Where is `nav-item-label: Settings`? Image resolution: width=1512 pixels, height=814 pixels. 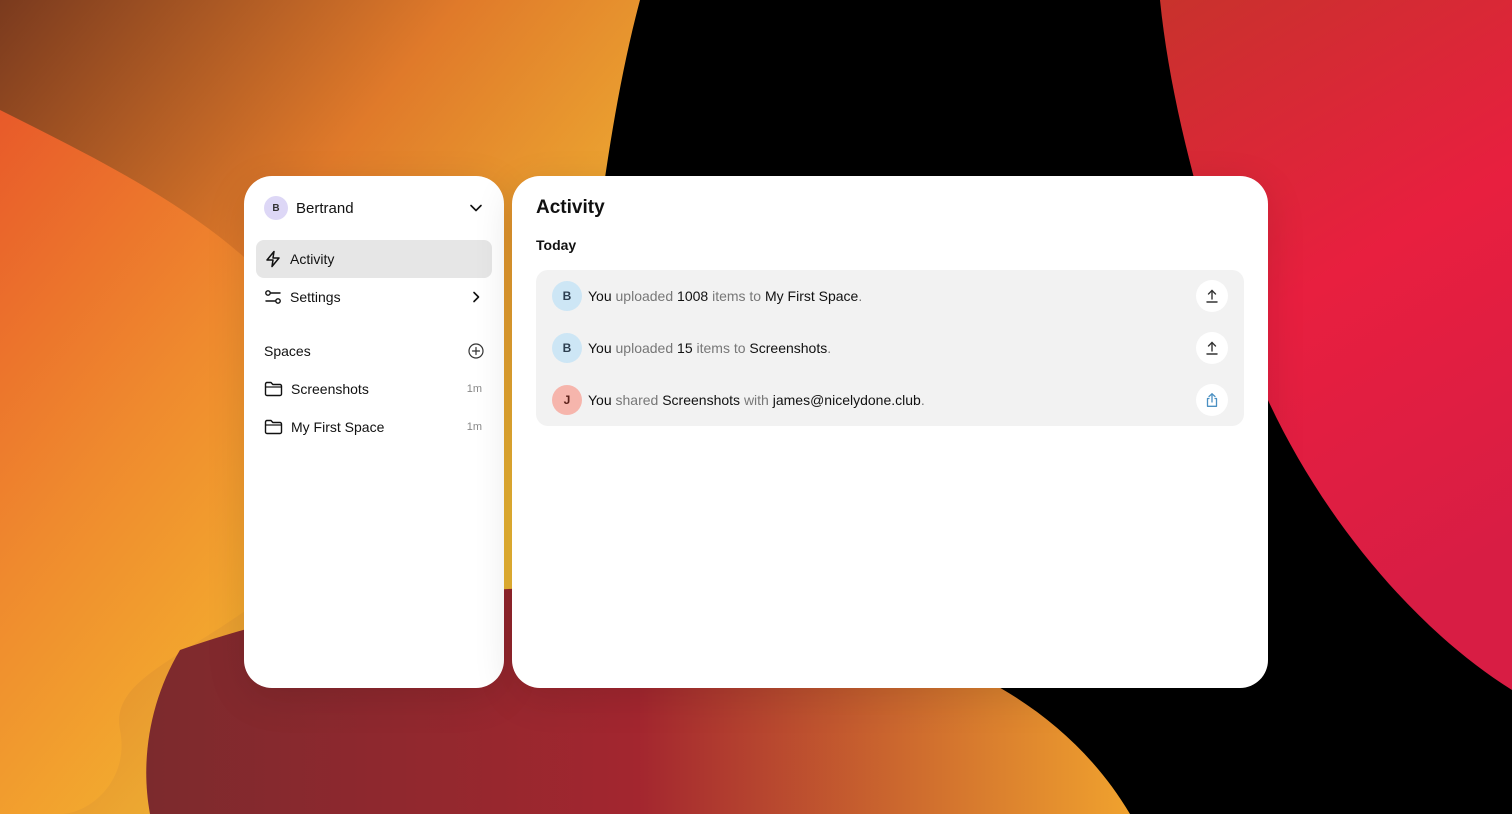
nav-item-label: Settings is located at coordinates (315, 297).